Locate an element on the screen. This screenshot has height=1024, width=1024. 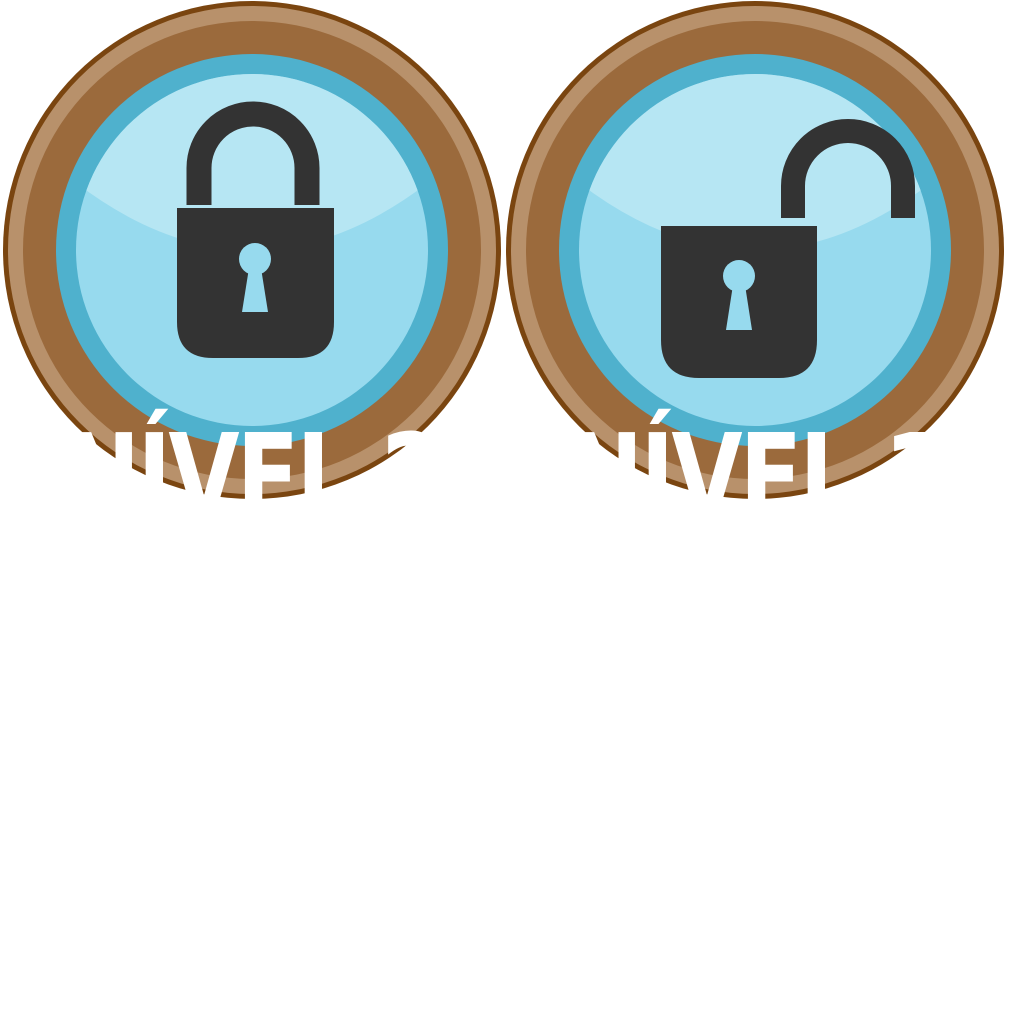
level-label: NÍVEL 1 is located at coordinates (756, 477).